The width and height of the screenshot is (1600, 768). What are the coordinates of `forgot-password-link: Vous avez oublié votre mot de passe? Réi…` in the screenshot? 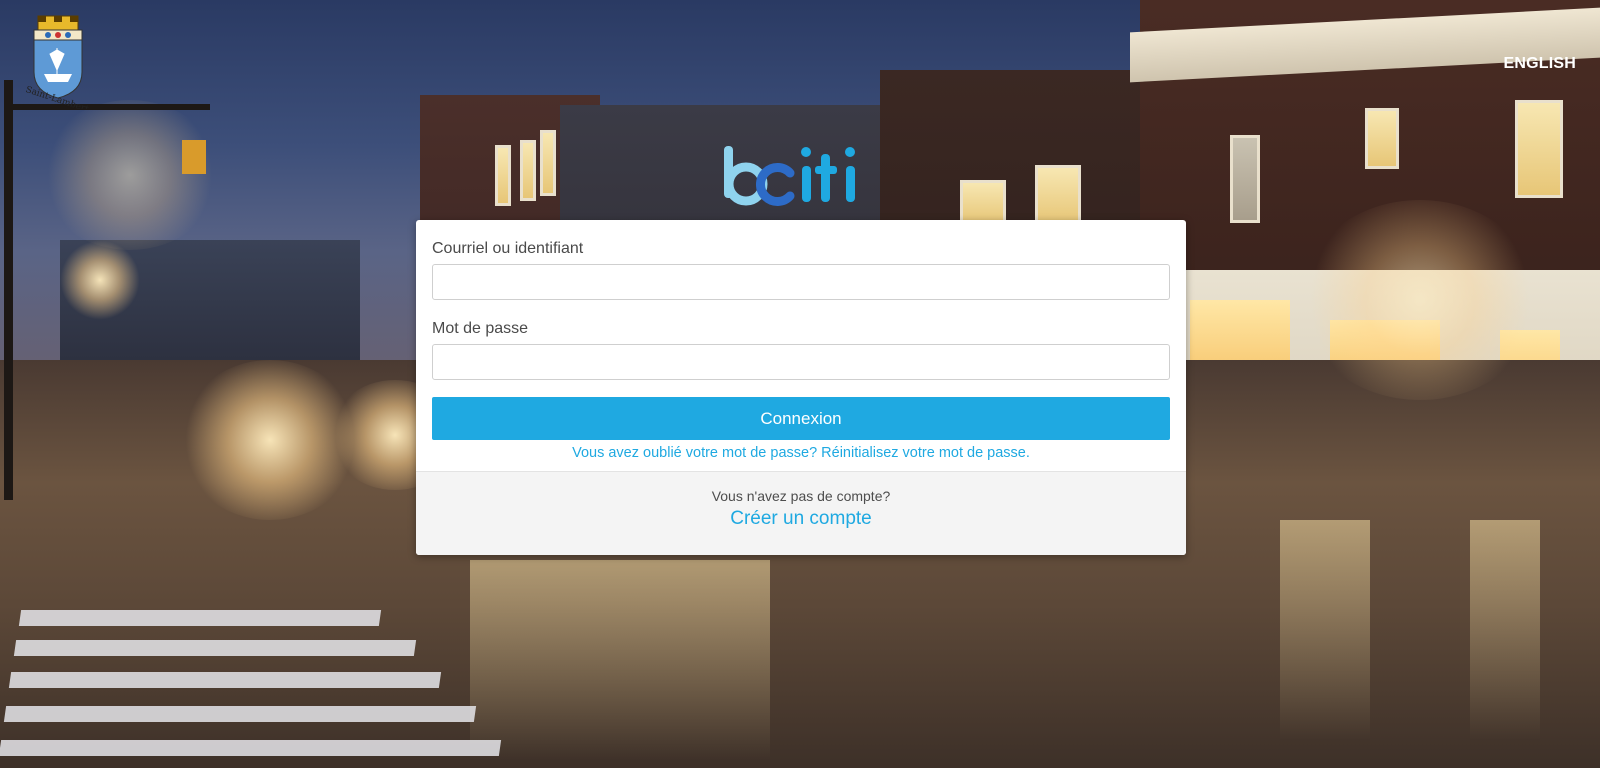 It's located at (801, 453).